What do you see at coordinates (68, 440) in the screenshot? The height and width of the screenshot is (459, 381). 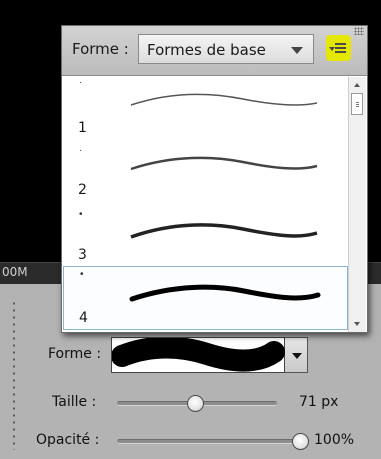 I see `opacity-label: Opacité :` at bounding box center [68, 440].